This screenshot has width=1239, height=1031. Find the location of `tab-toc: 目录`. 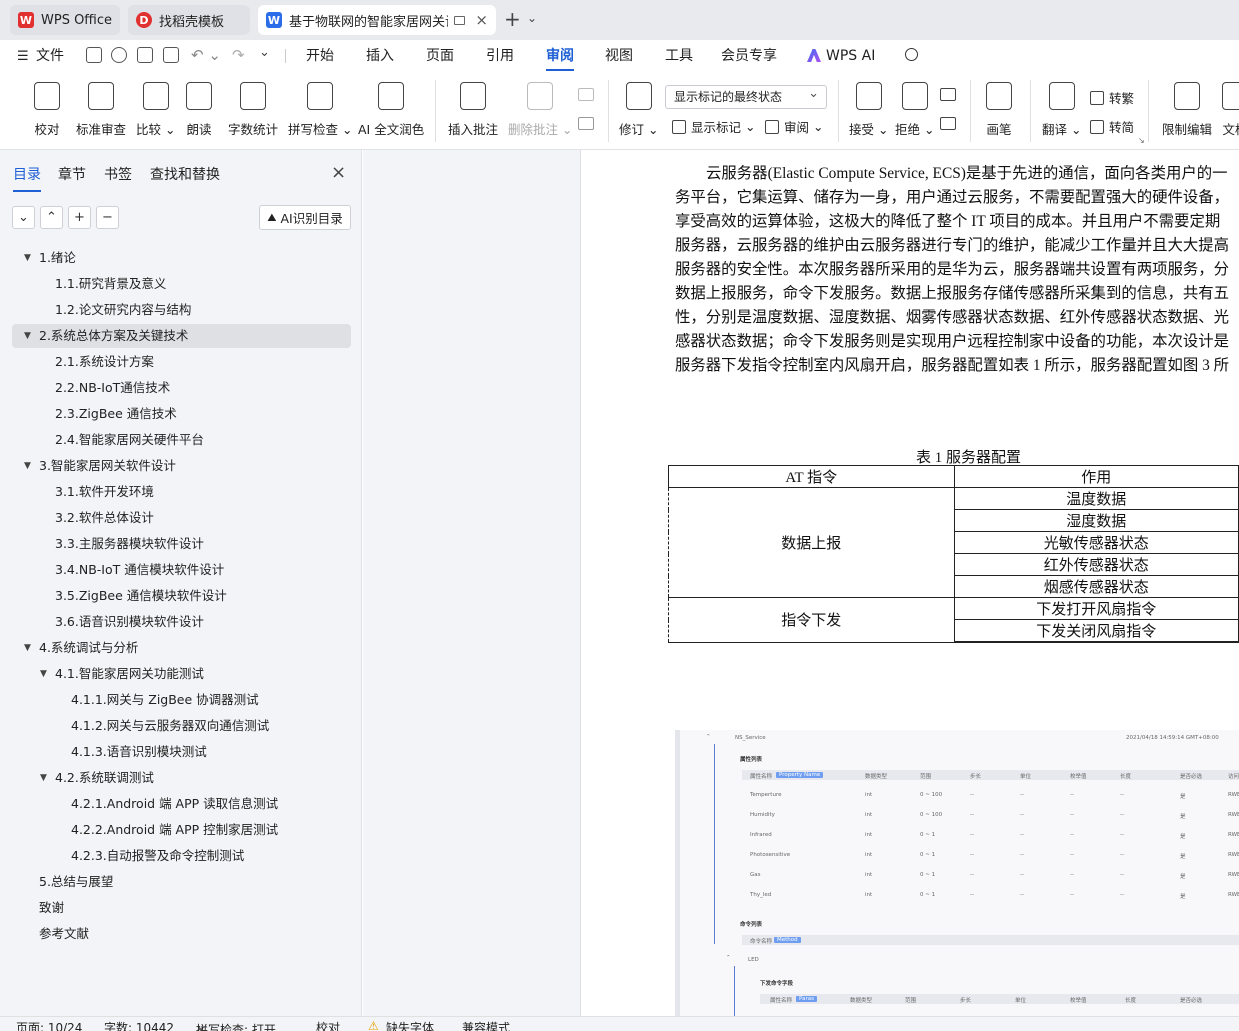

tab-toc: 目录 is located at coordinates (27, 178).